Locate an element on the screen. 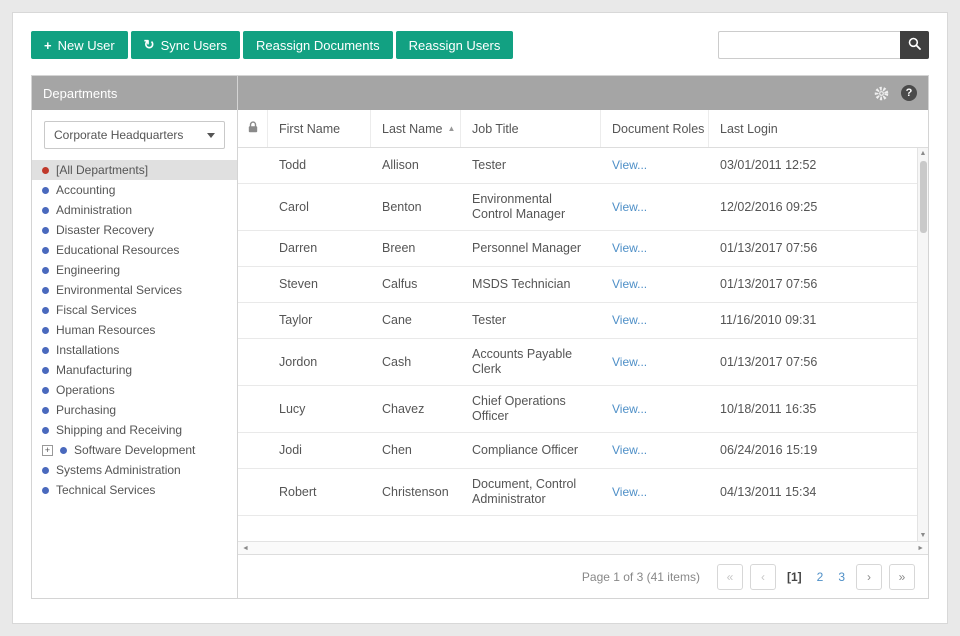 Image resolution: width=960 pixels, height=636 pixels. tree-item-technical-services: Technical Services is located at coordinates (134, 490).